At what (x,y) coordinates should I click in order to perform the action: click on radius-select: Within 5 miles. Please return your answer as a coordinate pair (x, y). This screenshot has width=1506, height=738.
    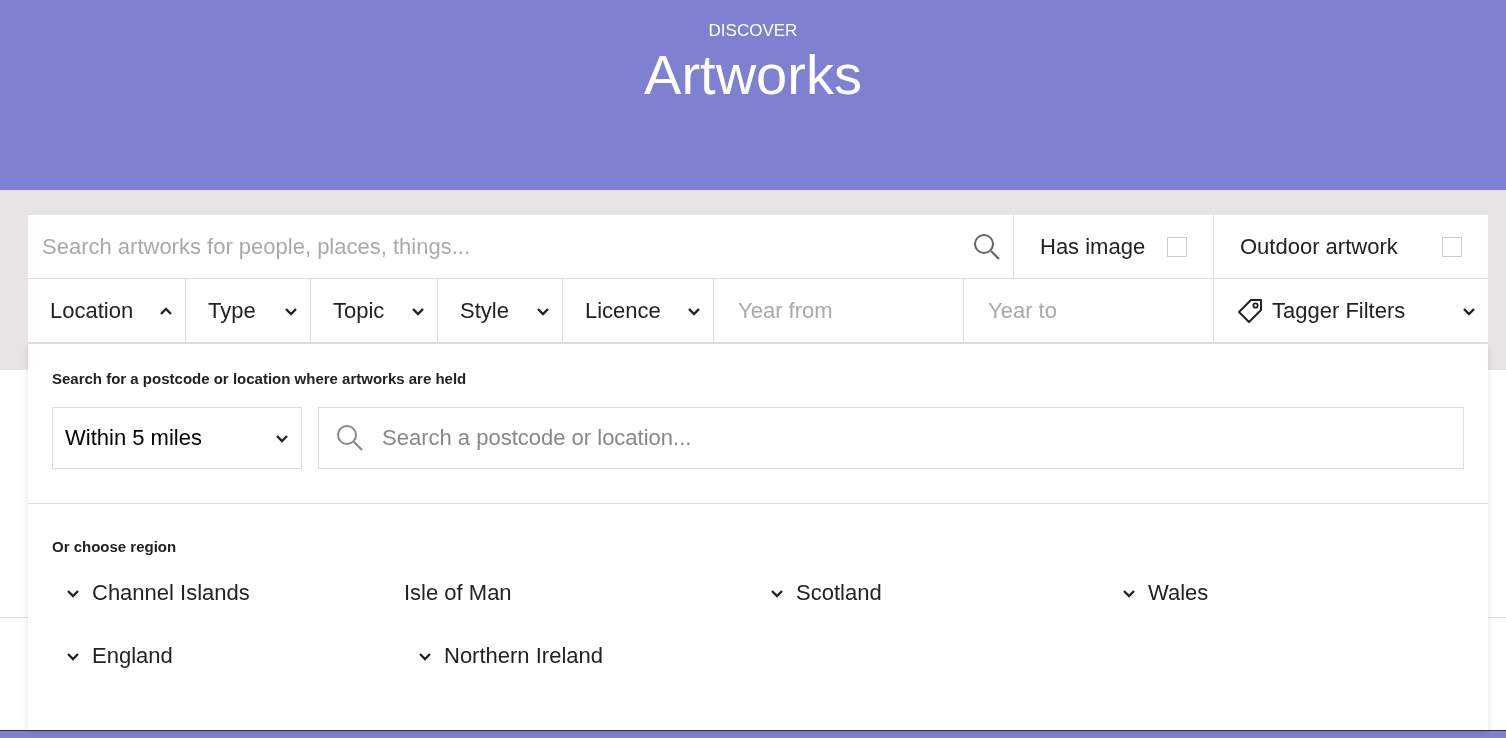
    Looking at the image, I should click on (177, 437).